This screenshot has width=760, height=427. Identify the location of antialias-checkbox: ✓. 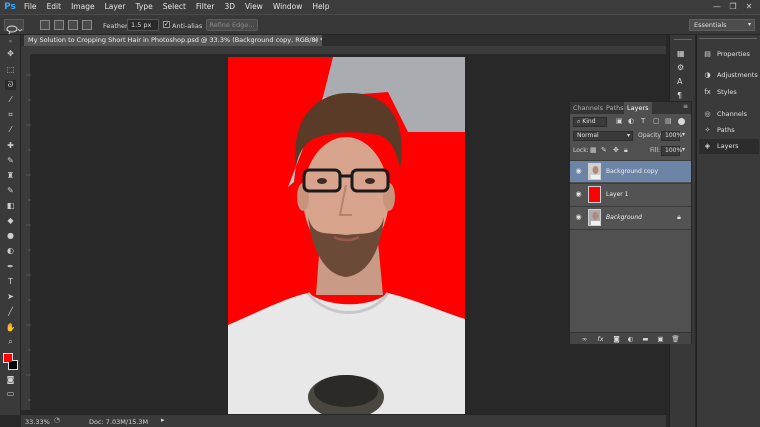
(166, 24).